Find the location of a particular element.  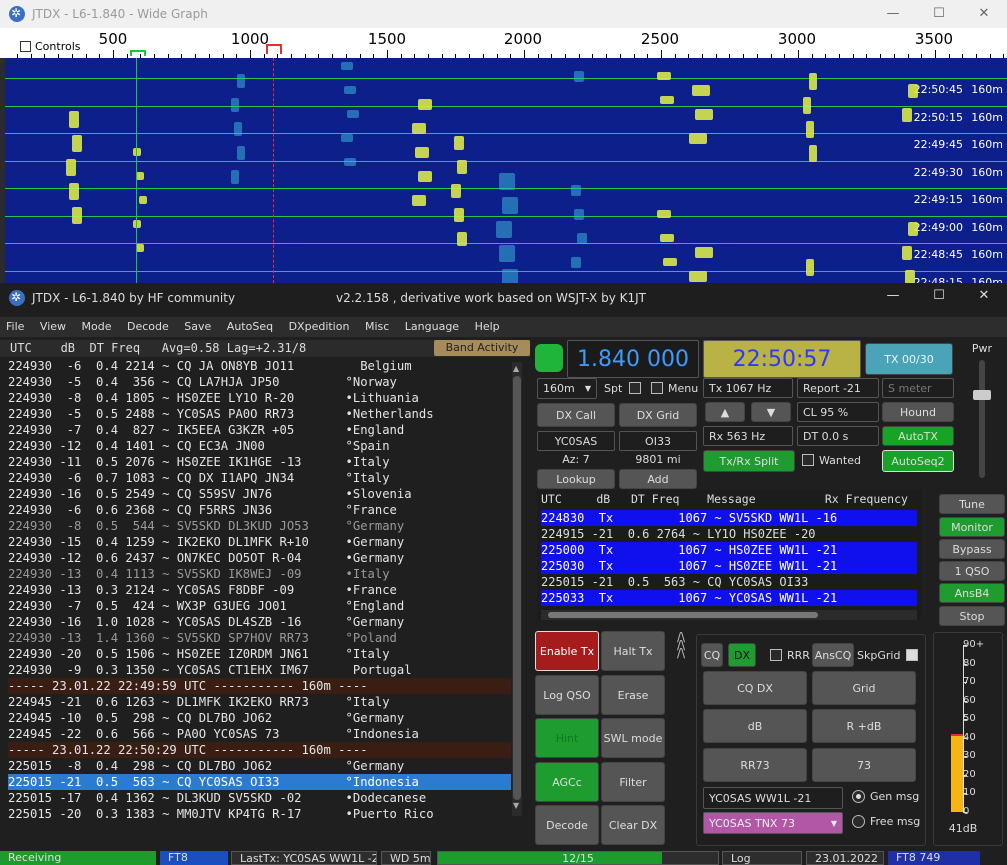

s-meter-field: S meter is located at coordinates (918, 388).